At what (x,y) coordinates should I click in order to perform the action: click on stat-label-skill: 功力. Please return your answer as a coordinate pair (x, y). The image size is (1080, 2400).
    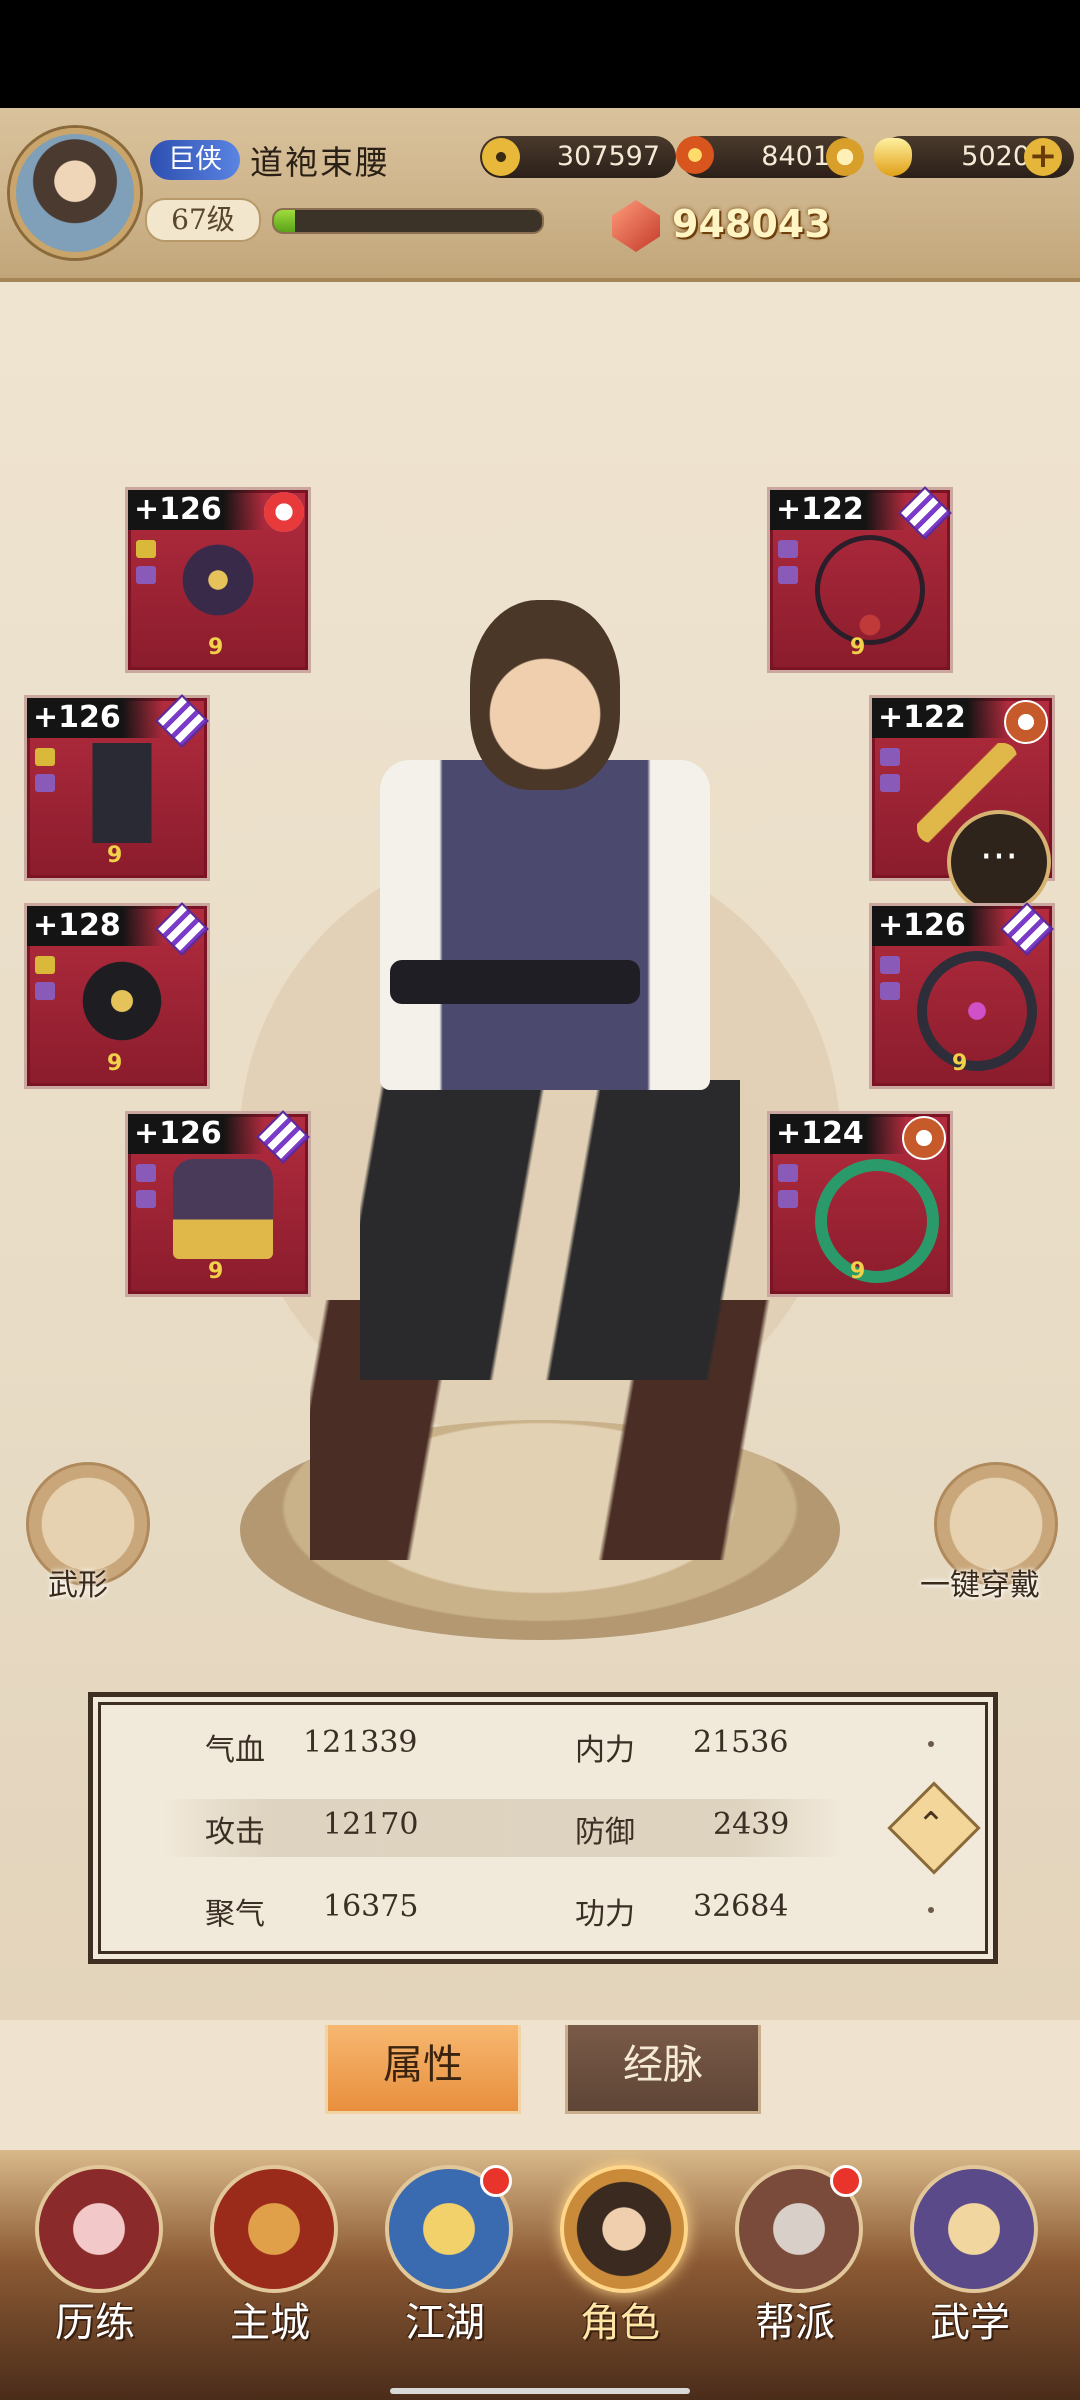
    Looking at the image, I should click on (605, 1914).